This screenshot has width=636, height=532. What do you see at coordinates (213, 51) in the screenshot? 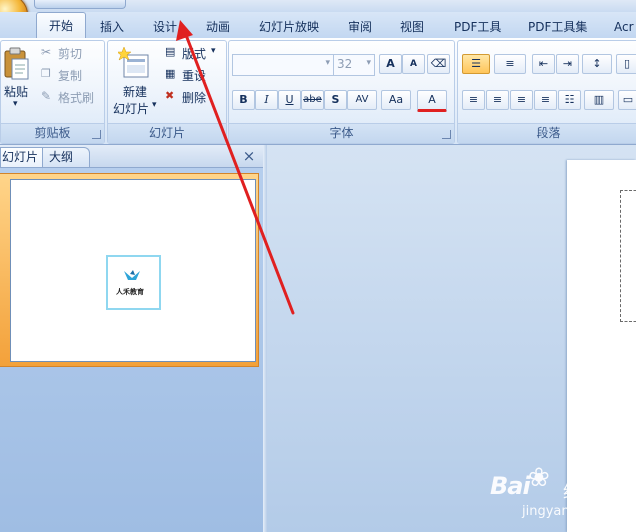
I see `layout-dropdown-icon: ▾` at bounding box center [213, 51].